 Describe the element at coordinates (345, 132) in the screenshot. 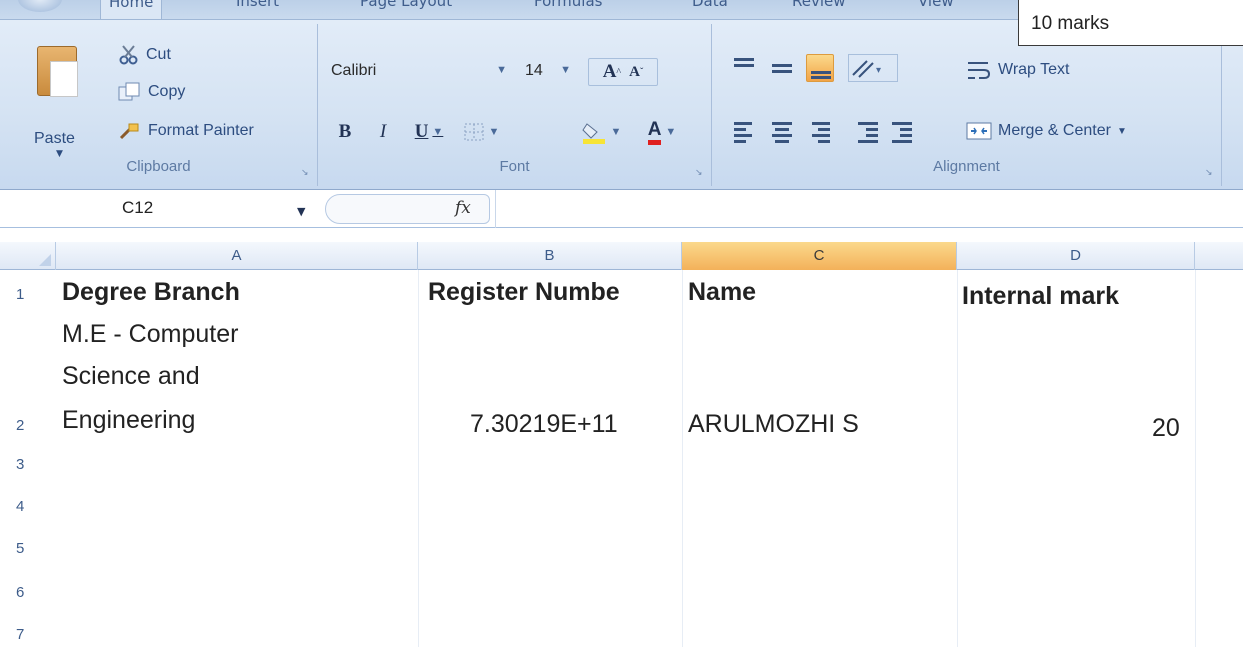

I see `bold-button: B` at that location.